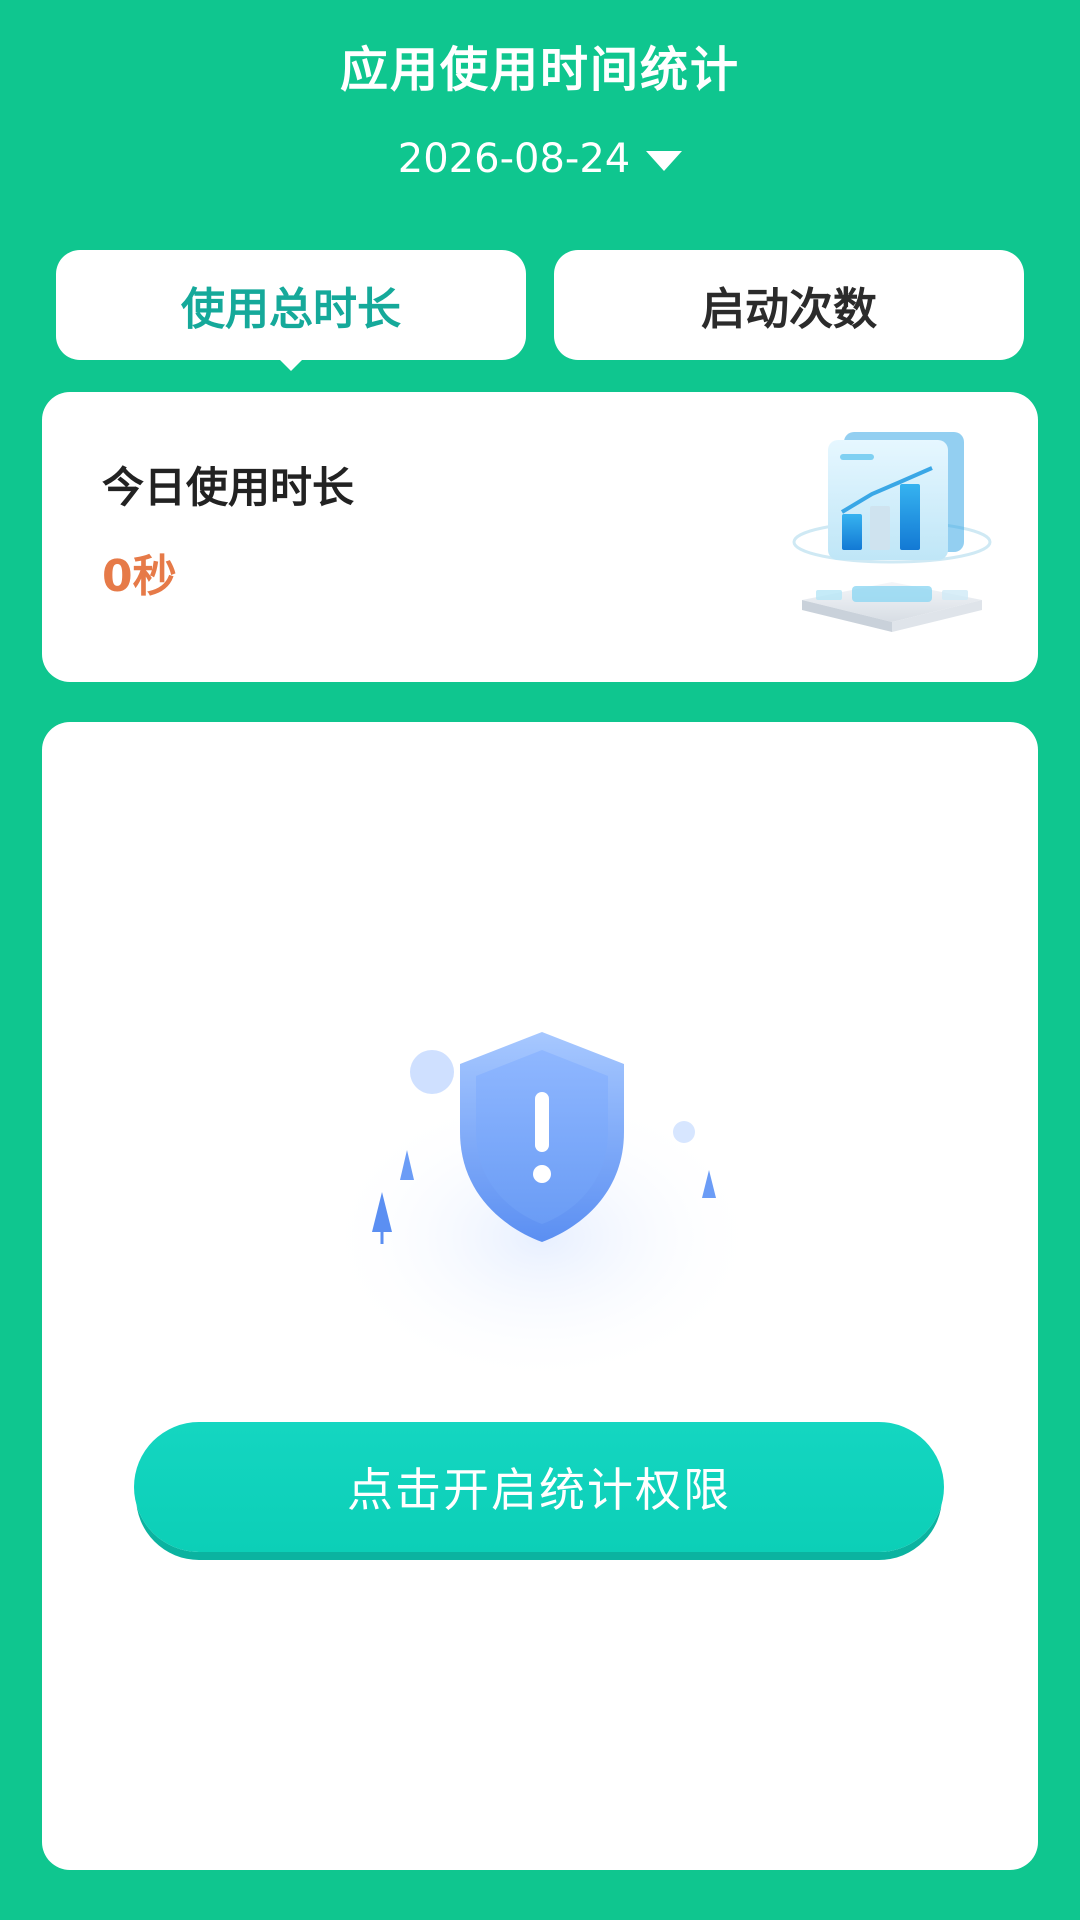  What do you see at coordinates (892, 532) in the screenshot?
I see `bar-chart-illustration-icon` at bounding box center [892, 532].